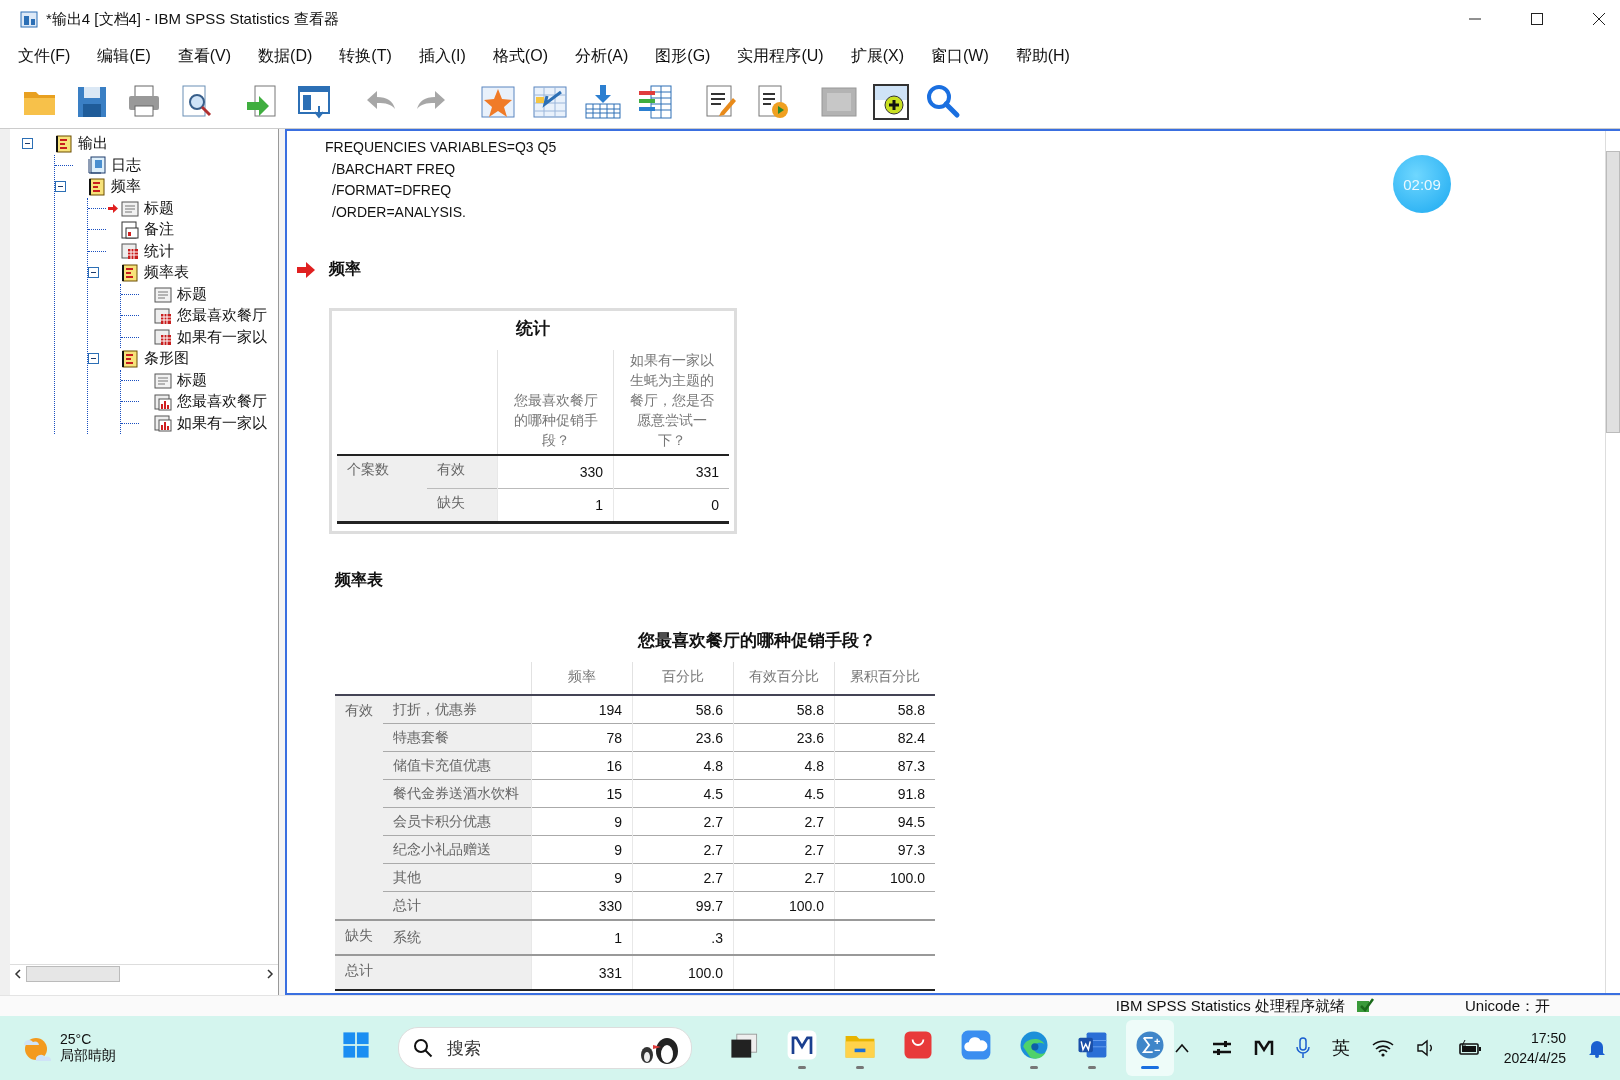 This screenshot has height=1080, width=1620. I want to click on tree-item: 备注, so click(159, 230).